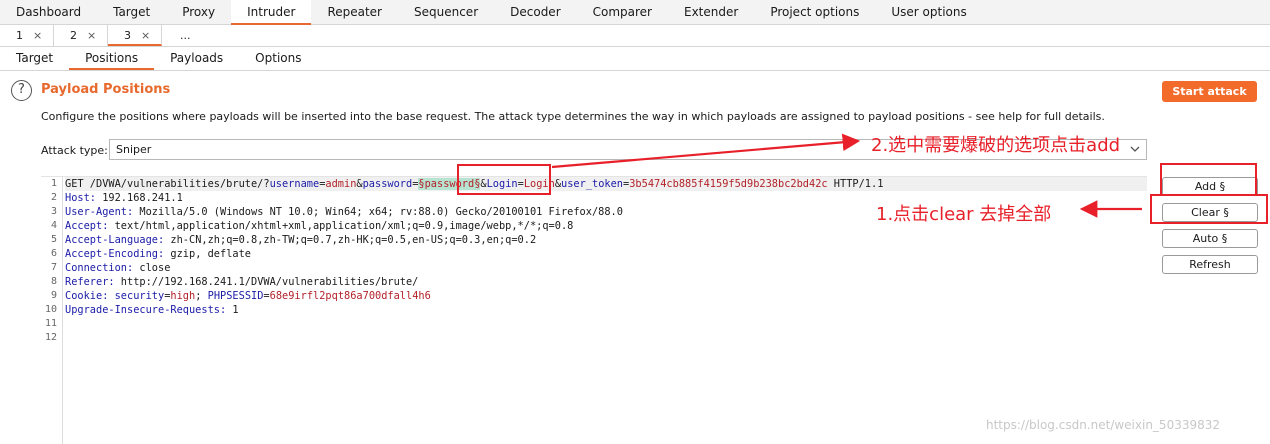 Image resolution: width=1270 pixels, height=444 pixels. What do you see at coordinates (1103, 425) in the screenshot?
I see `watermark: https://blog.csdn.net/weixin_50339832` at bounding box center [1103, 425].